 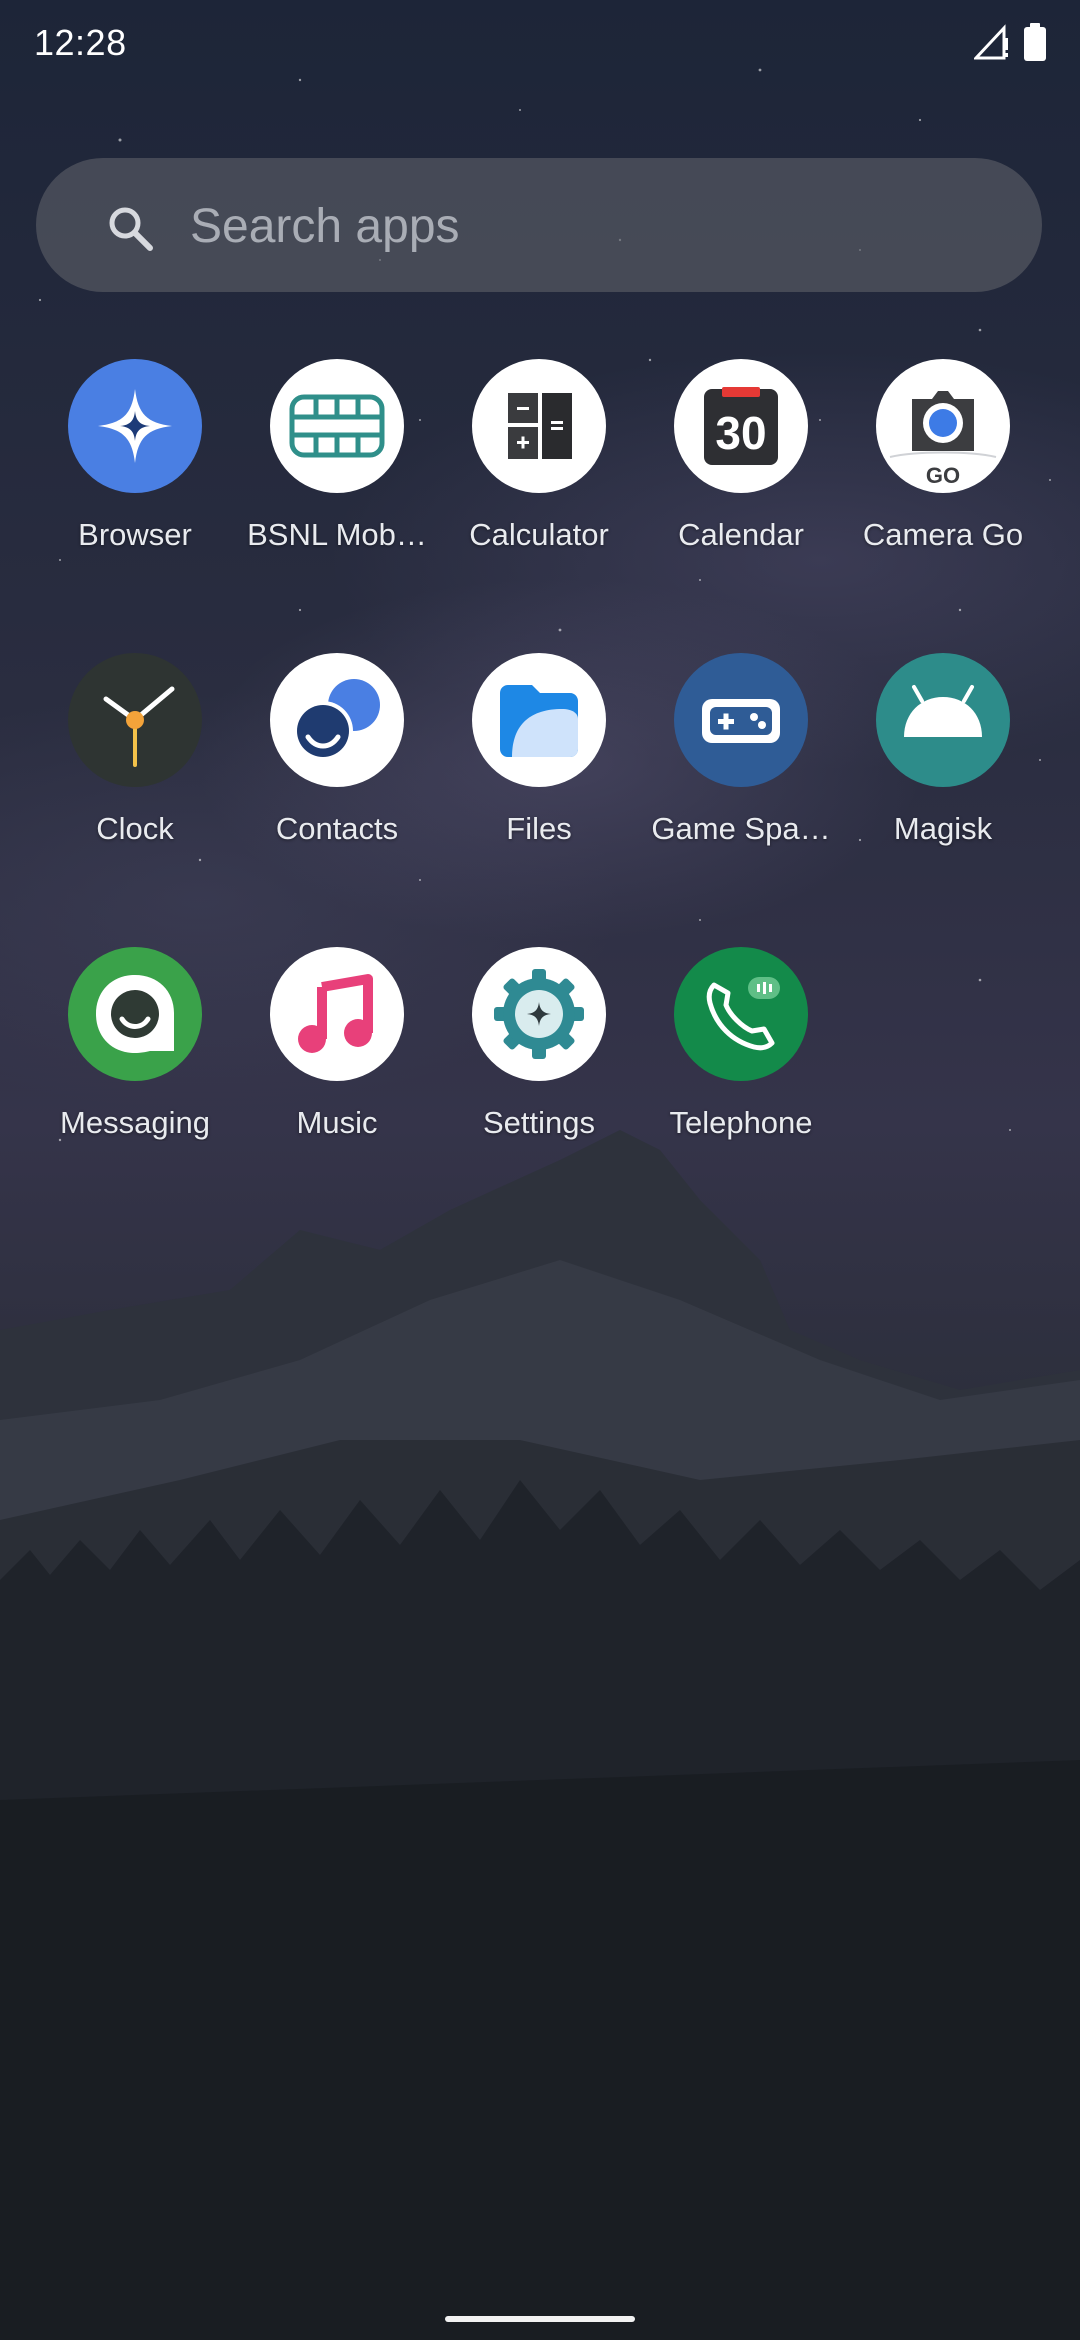 What do you see at coordinates (943, 426) in the screenshot?
I see `camera-icon: GO` at bounding box center [943, 426].